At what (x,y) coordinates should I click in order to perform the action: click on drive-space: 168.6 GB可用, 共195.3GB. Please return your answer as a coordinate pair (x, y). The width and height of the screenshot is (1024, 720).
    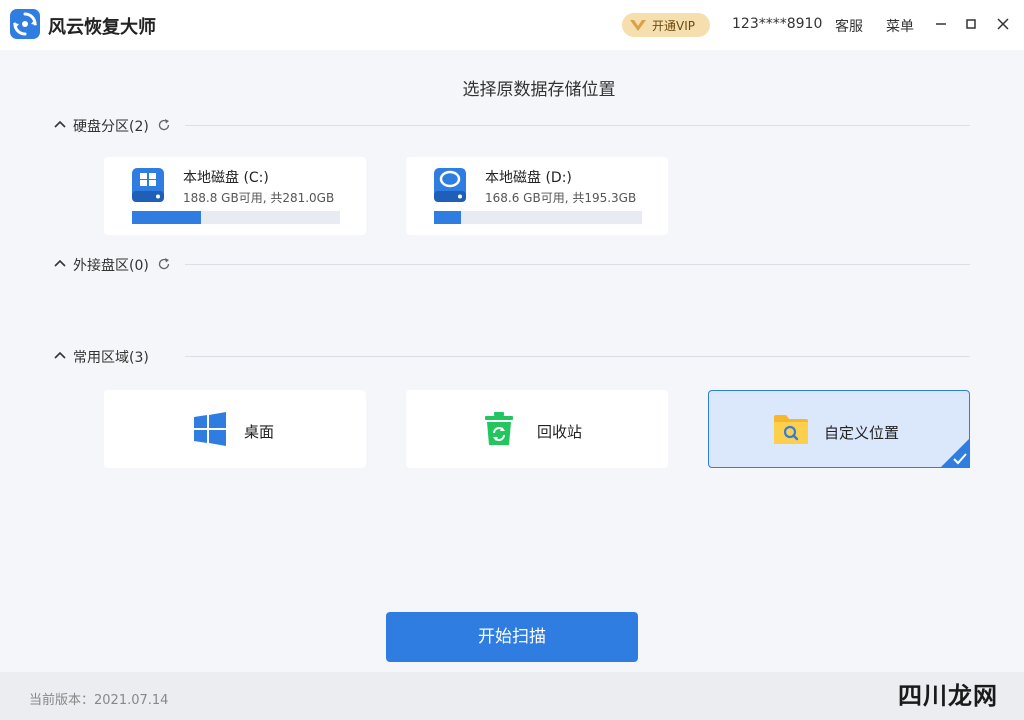
    Looking at the image, I should click on (561, 198).